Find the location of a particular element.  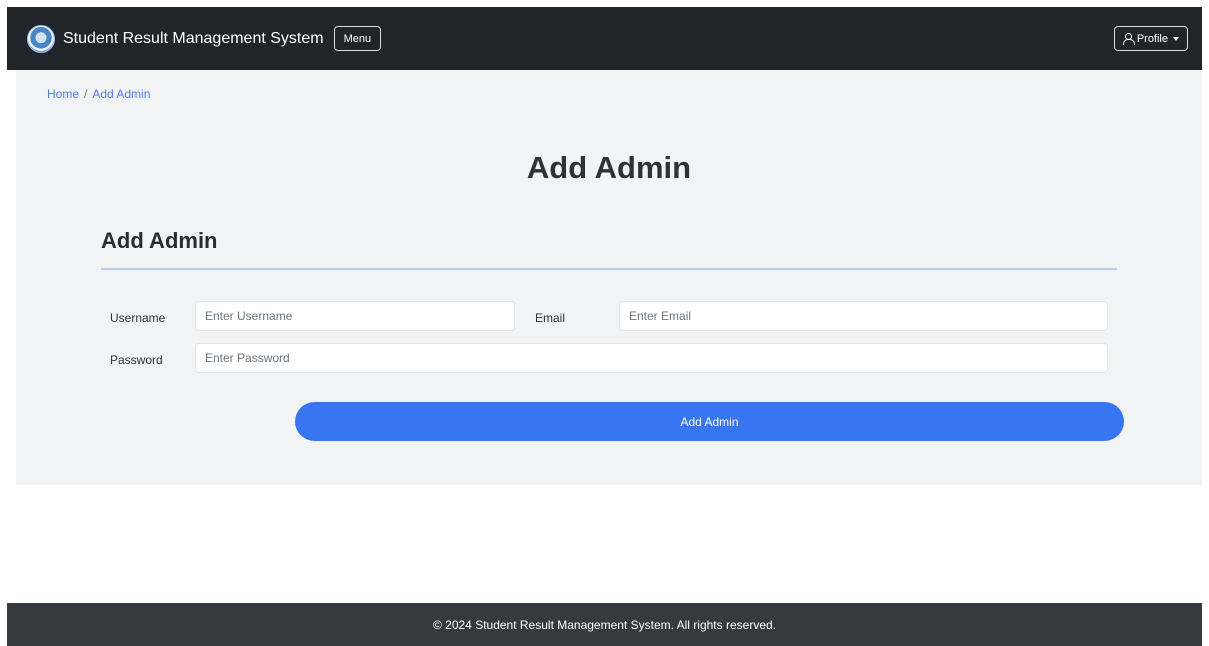

breadcrumb: Home / Add Admin is located at coordinates (98, 94).